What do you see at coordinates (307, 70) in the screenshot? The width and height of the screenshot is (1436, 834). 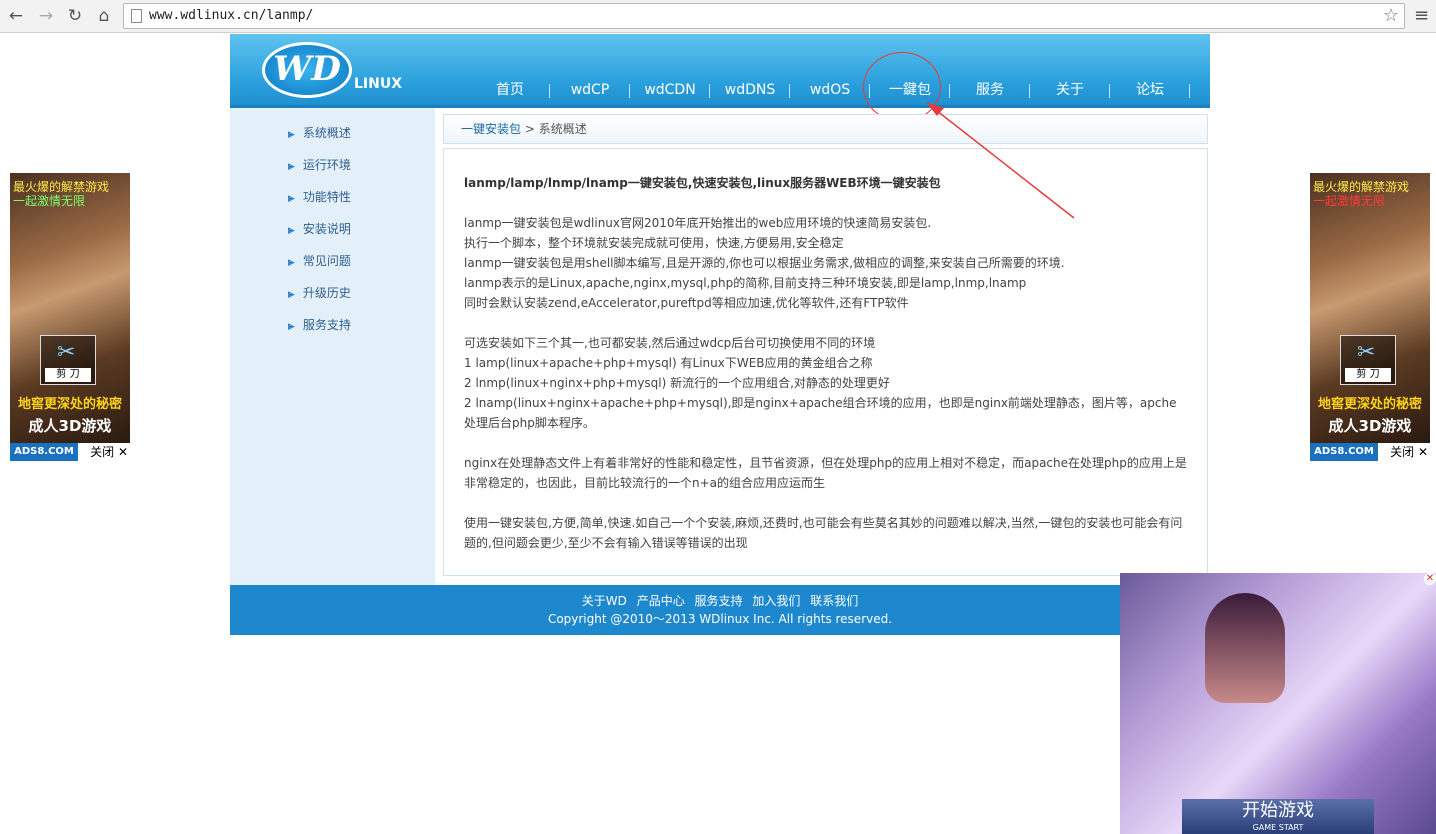 I see `site-logo: WD` at bounding box center [307, 70].